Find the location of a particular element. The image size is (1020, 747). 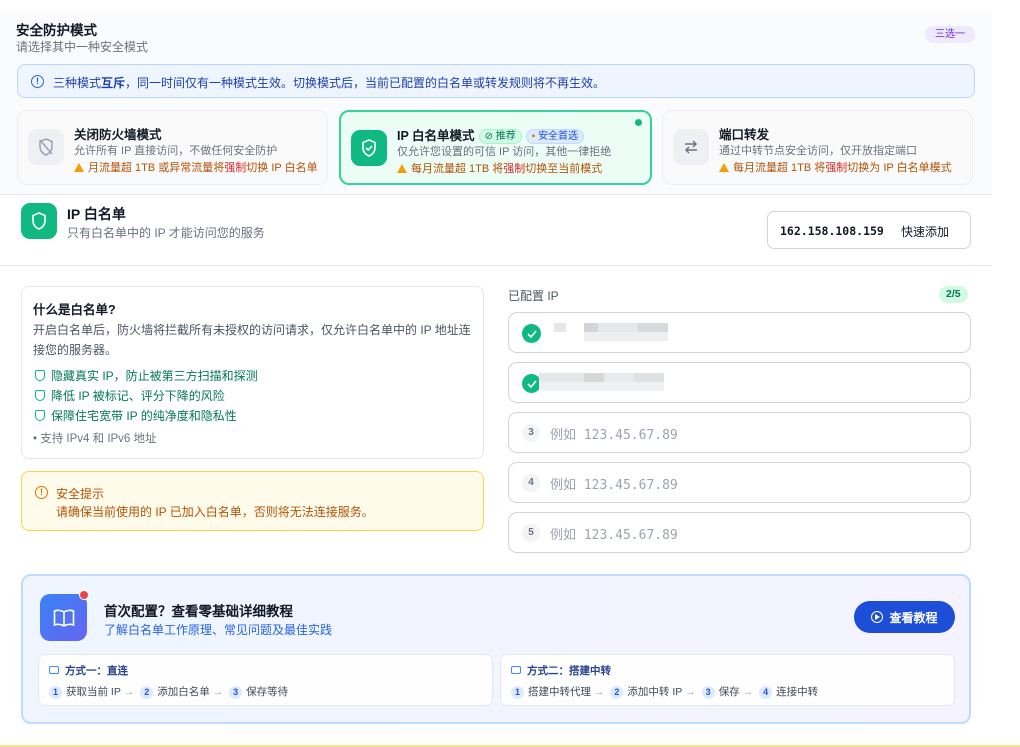

row-number: 5 is located at coordinates (531, 533).